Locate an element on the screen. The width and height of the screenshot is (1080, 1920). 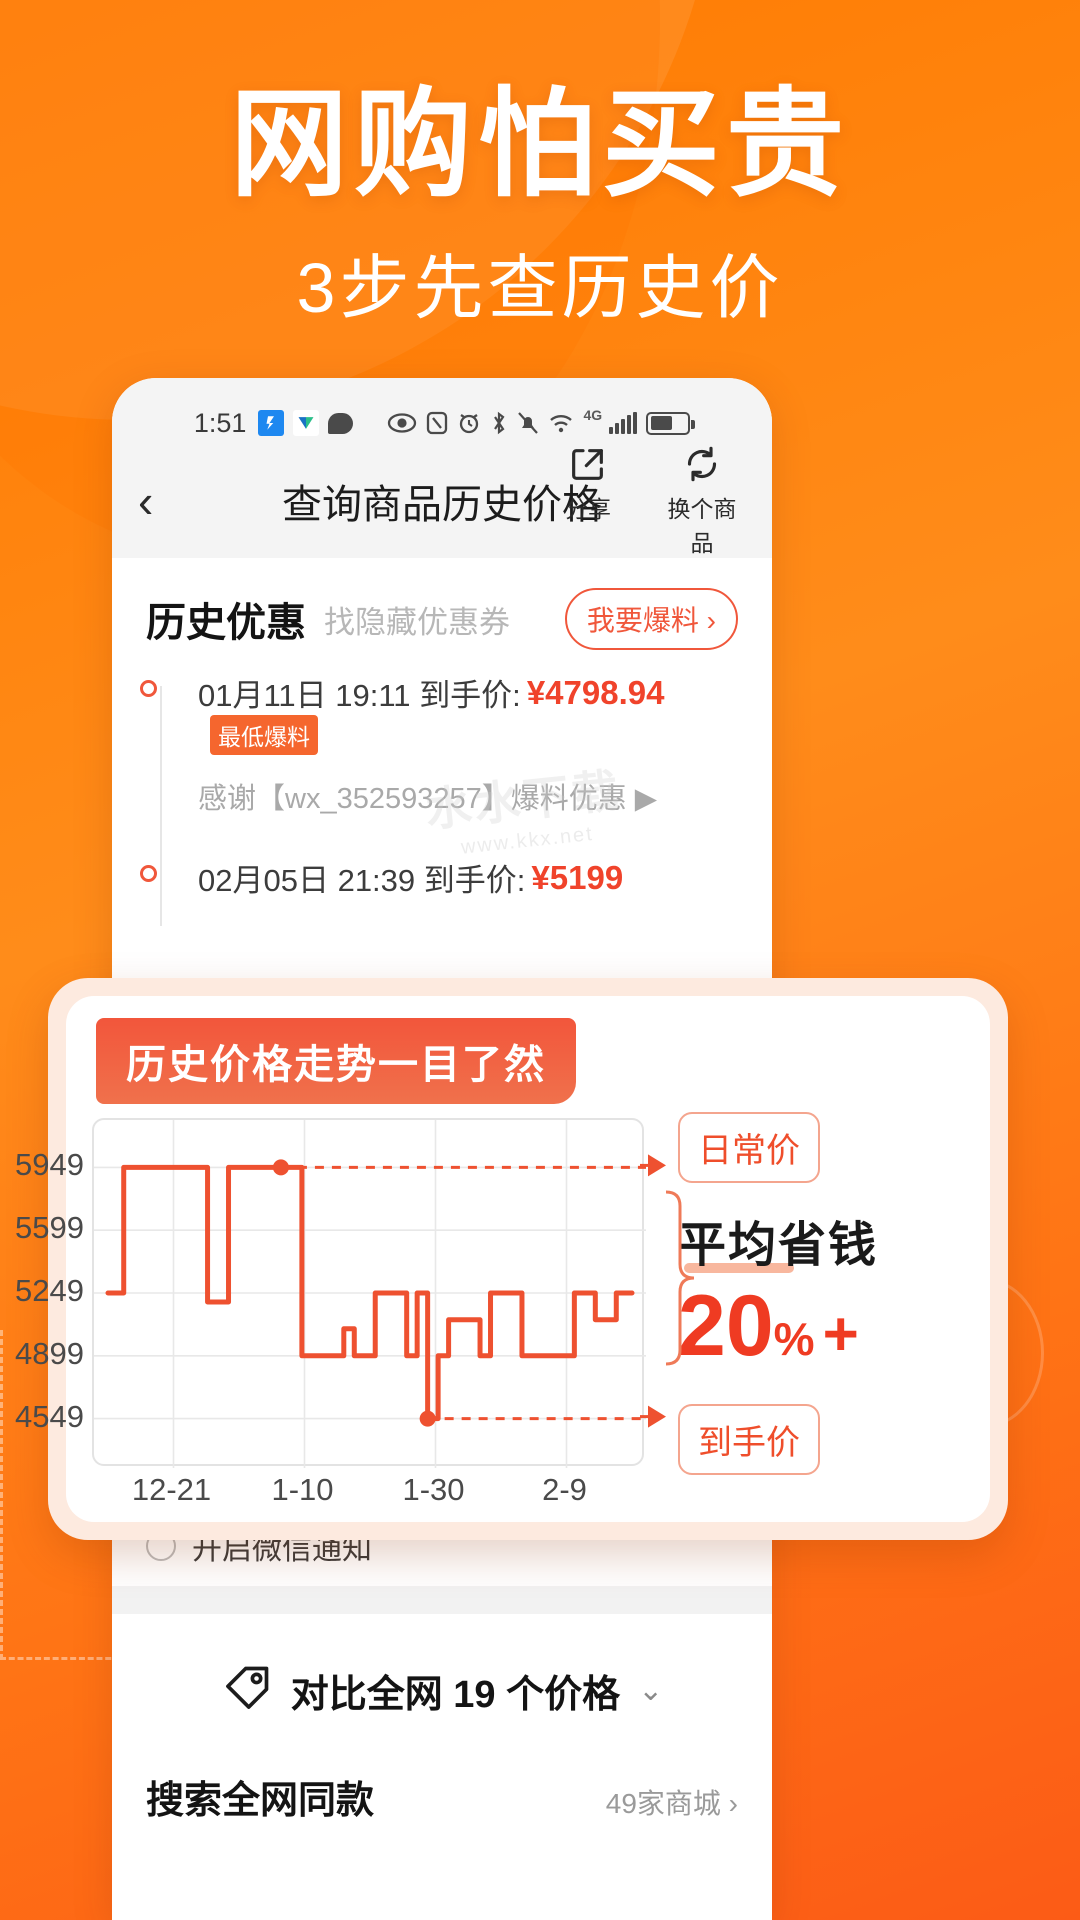
history-entry-main: 01月11日 19:11 到手价: ¥4798.94 最低爆料 is located at coordinates (468, 712).